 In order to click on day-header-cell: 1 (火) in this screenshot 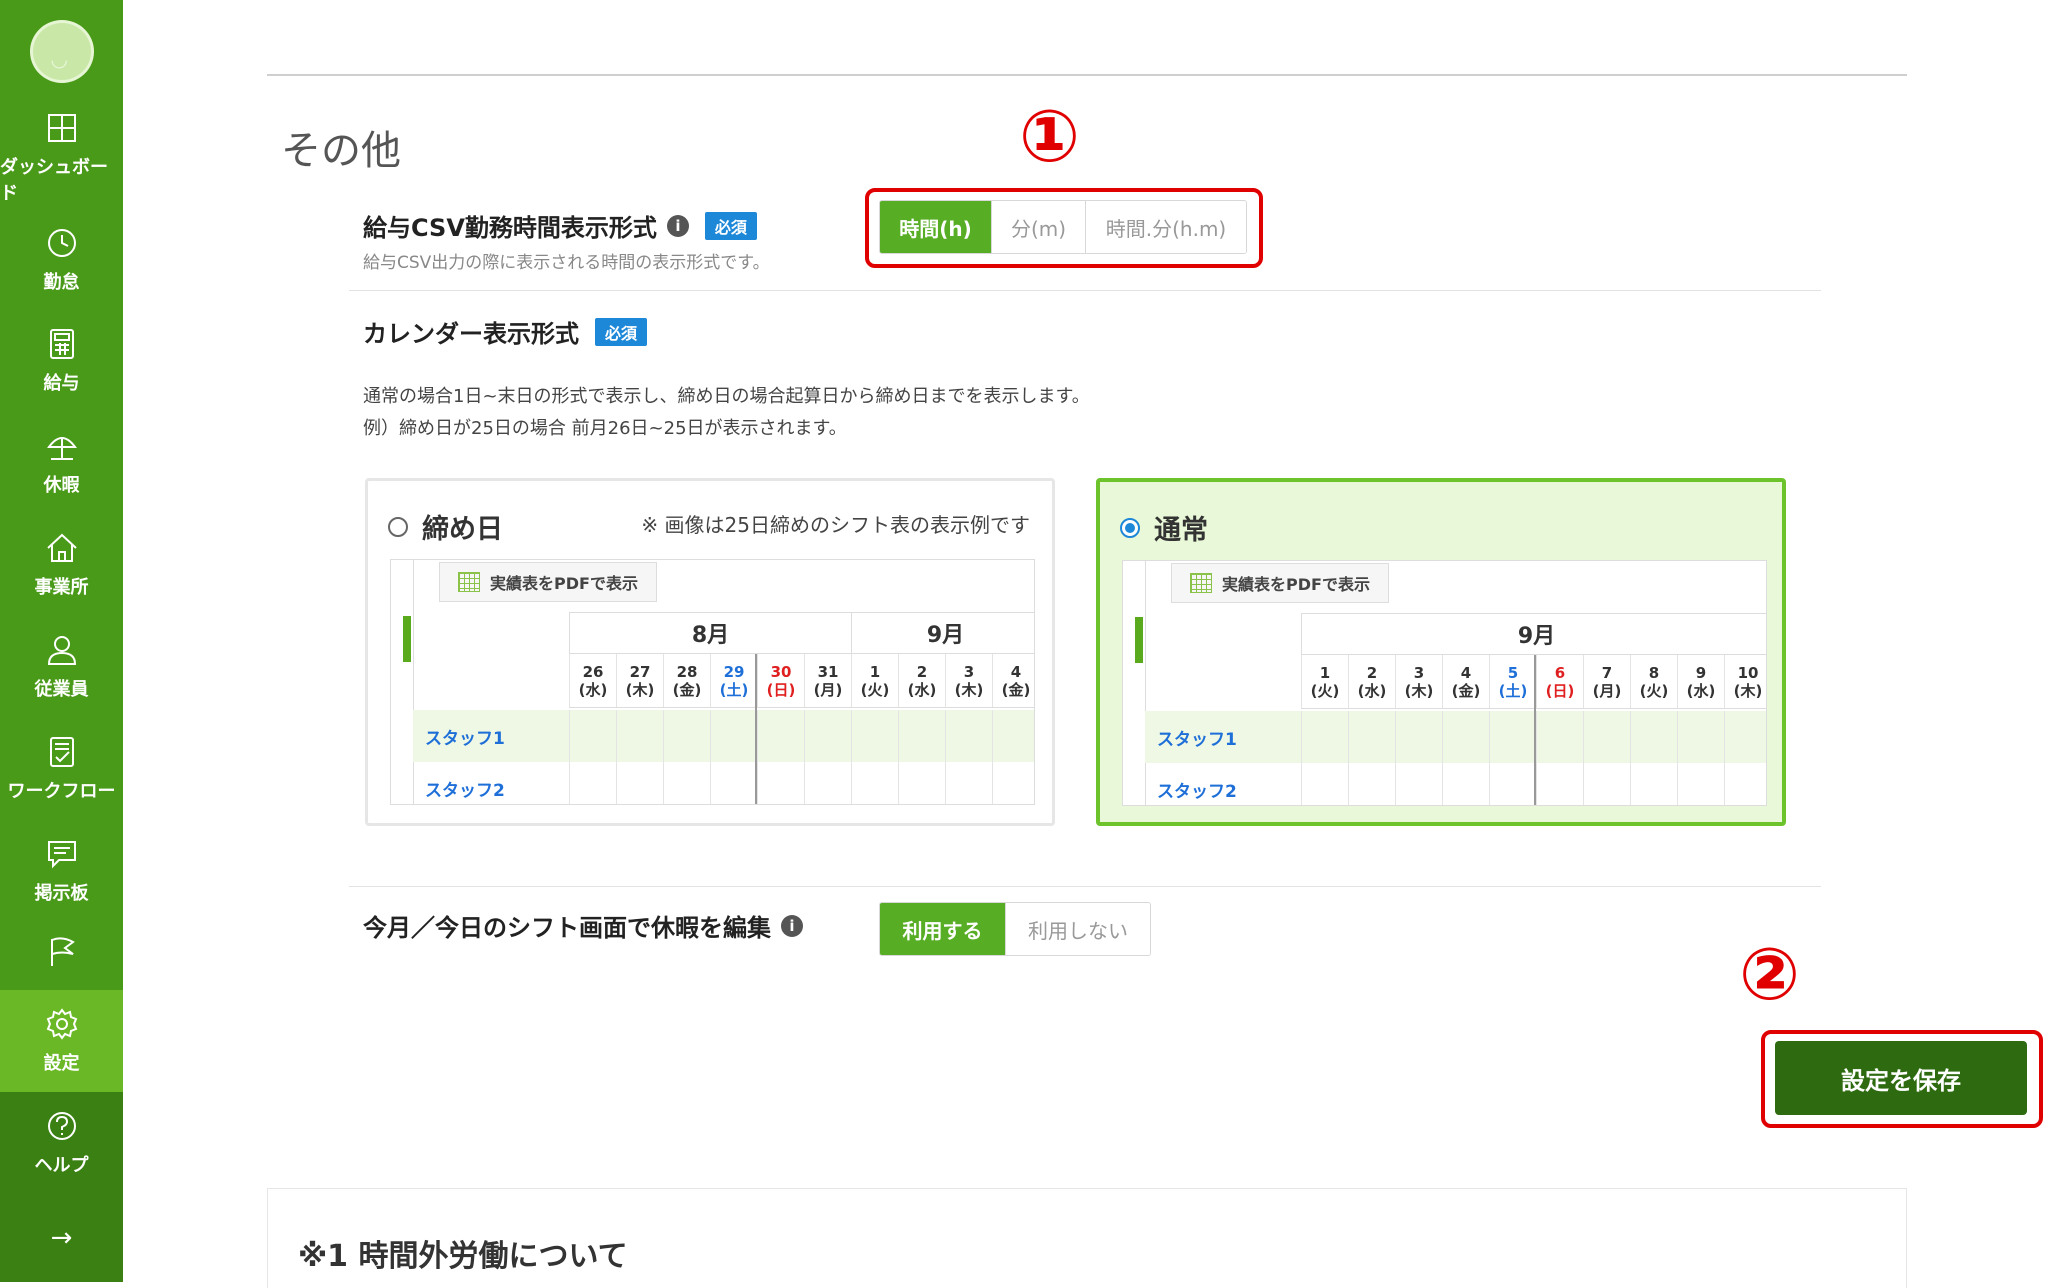, I will do `click(874, 680)`.